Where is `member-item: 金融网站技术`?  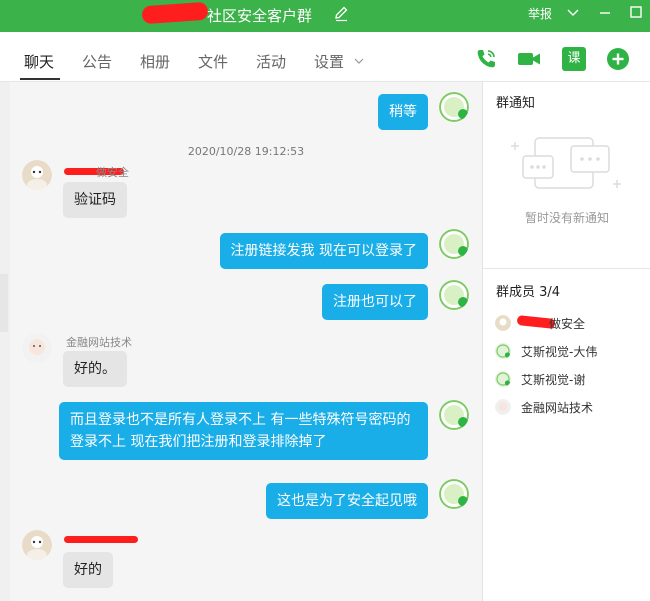
member-item: 金融网站技术 is located at coordinates (570, 407).